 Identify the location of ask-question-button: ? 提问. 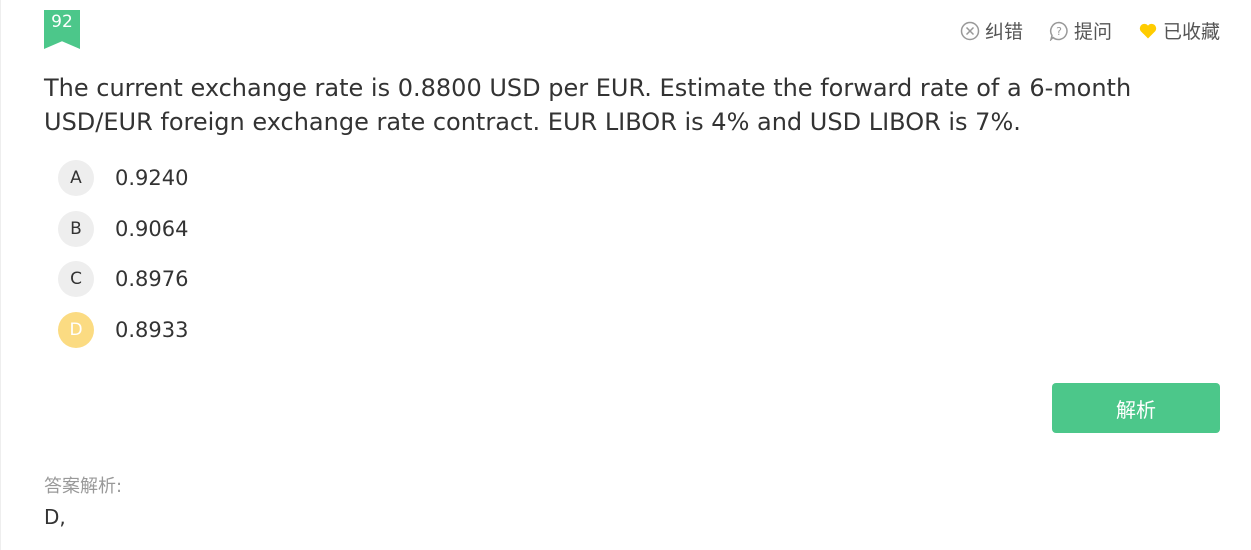
(1080, 30).